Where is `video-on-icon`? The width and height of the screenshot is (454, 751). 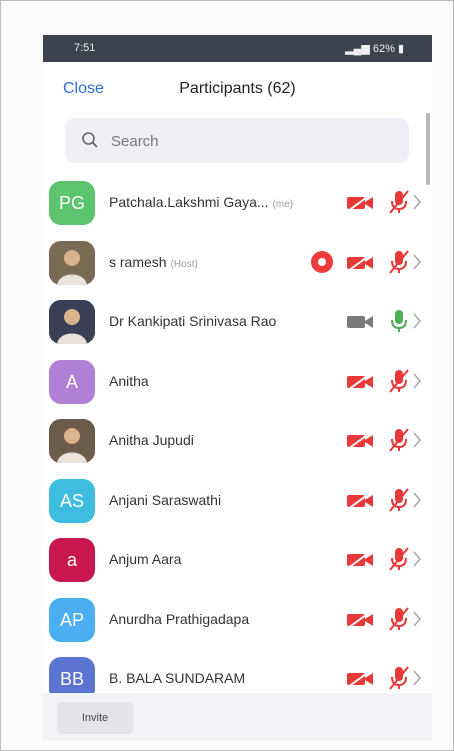
video-on-icon is located at coordinates (360, 322).